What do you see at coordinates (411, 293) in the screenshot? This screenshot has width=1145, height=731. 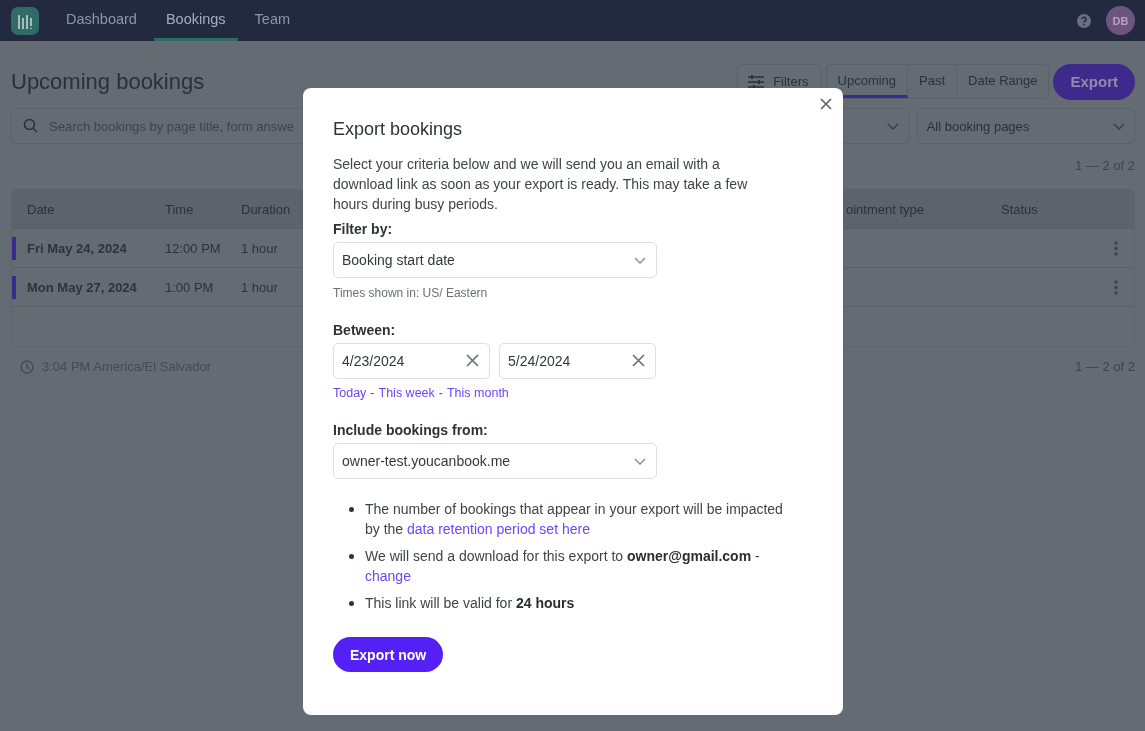 I see `timezone-hint: Times shown in: US/ Eastern` at bounding box center [411, 293].